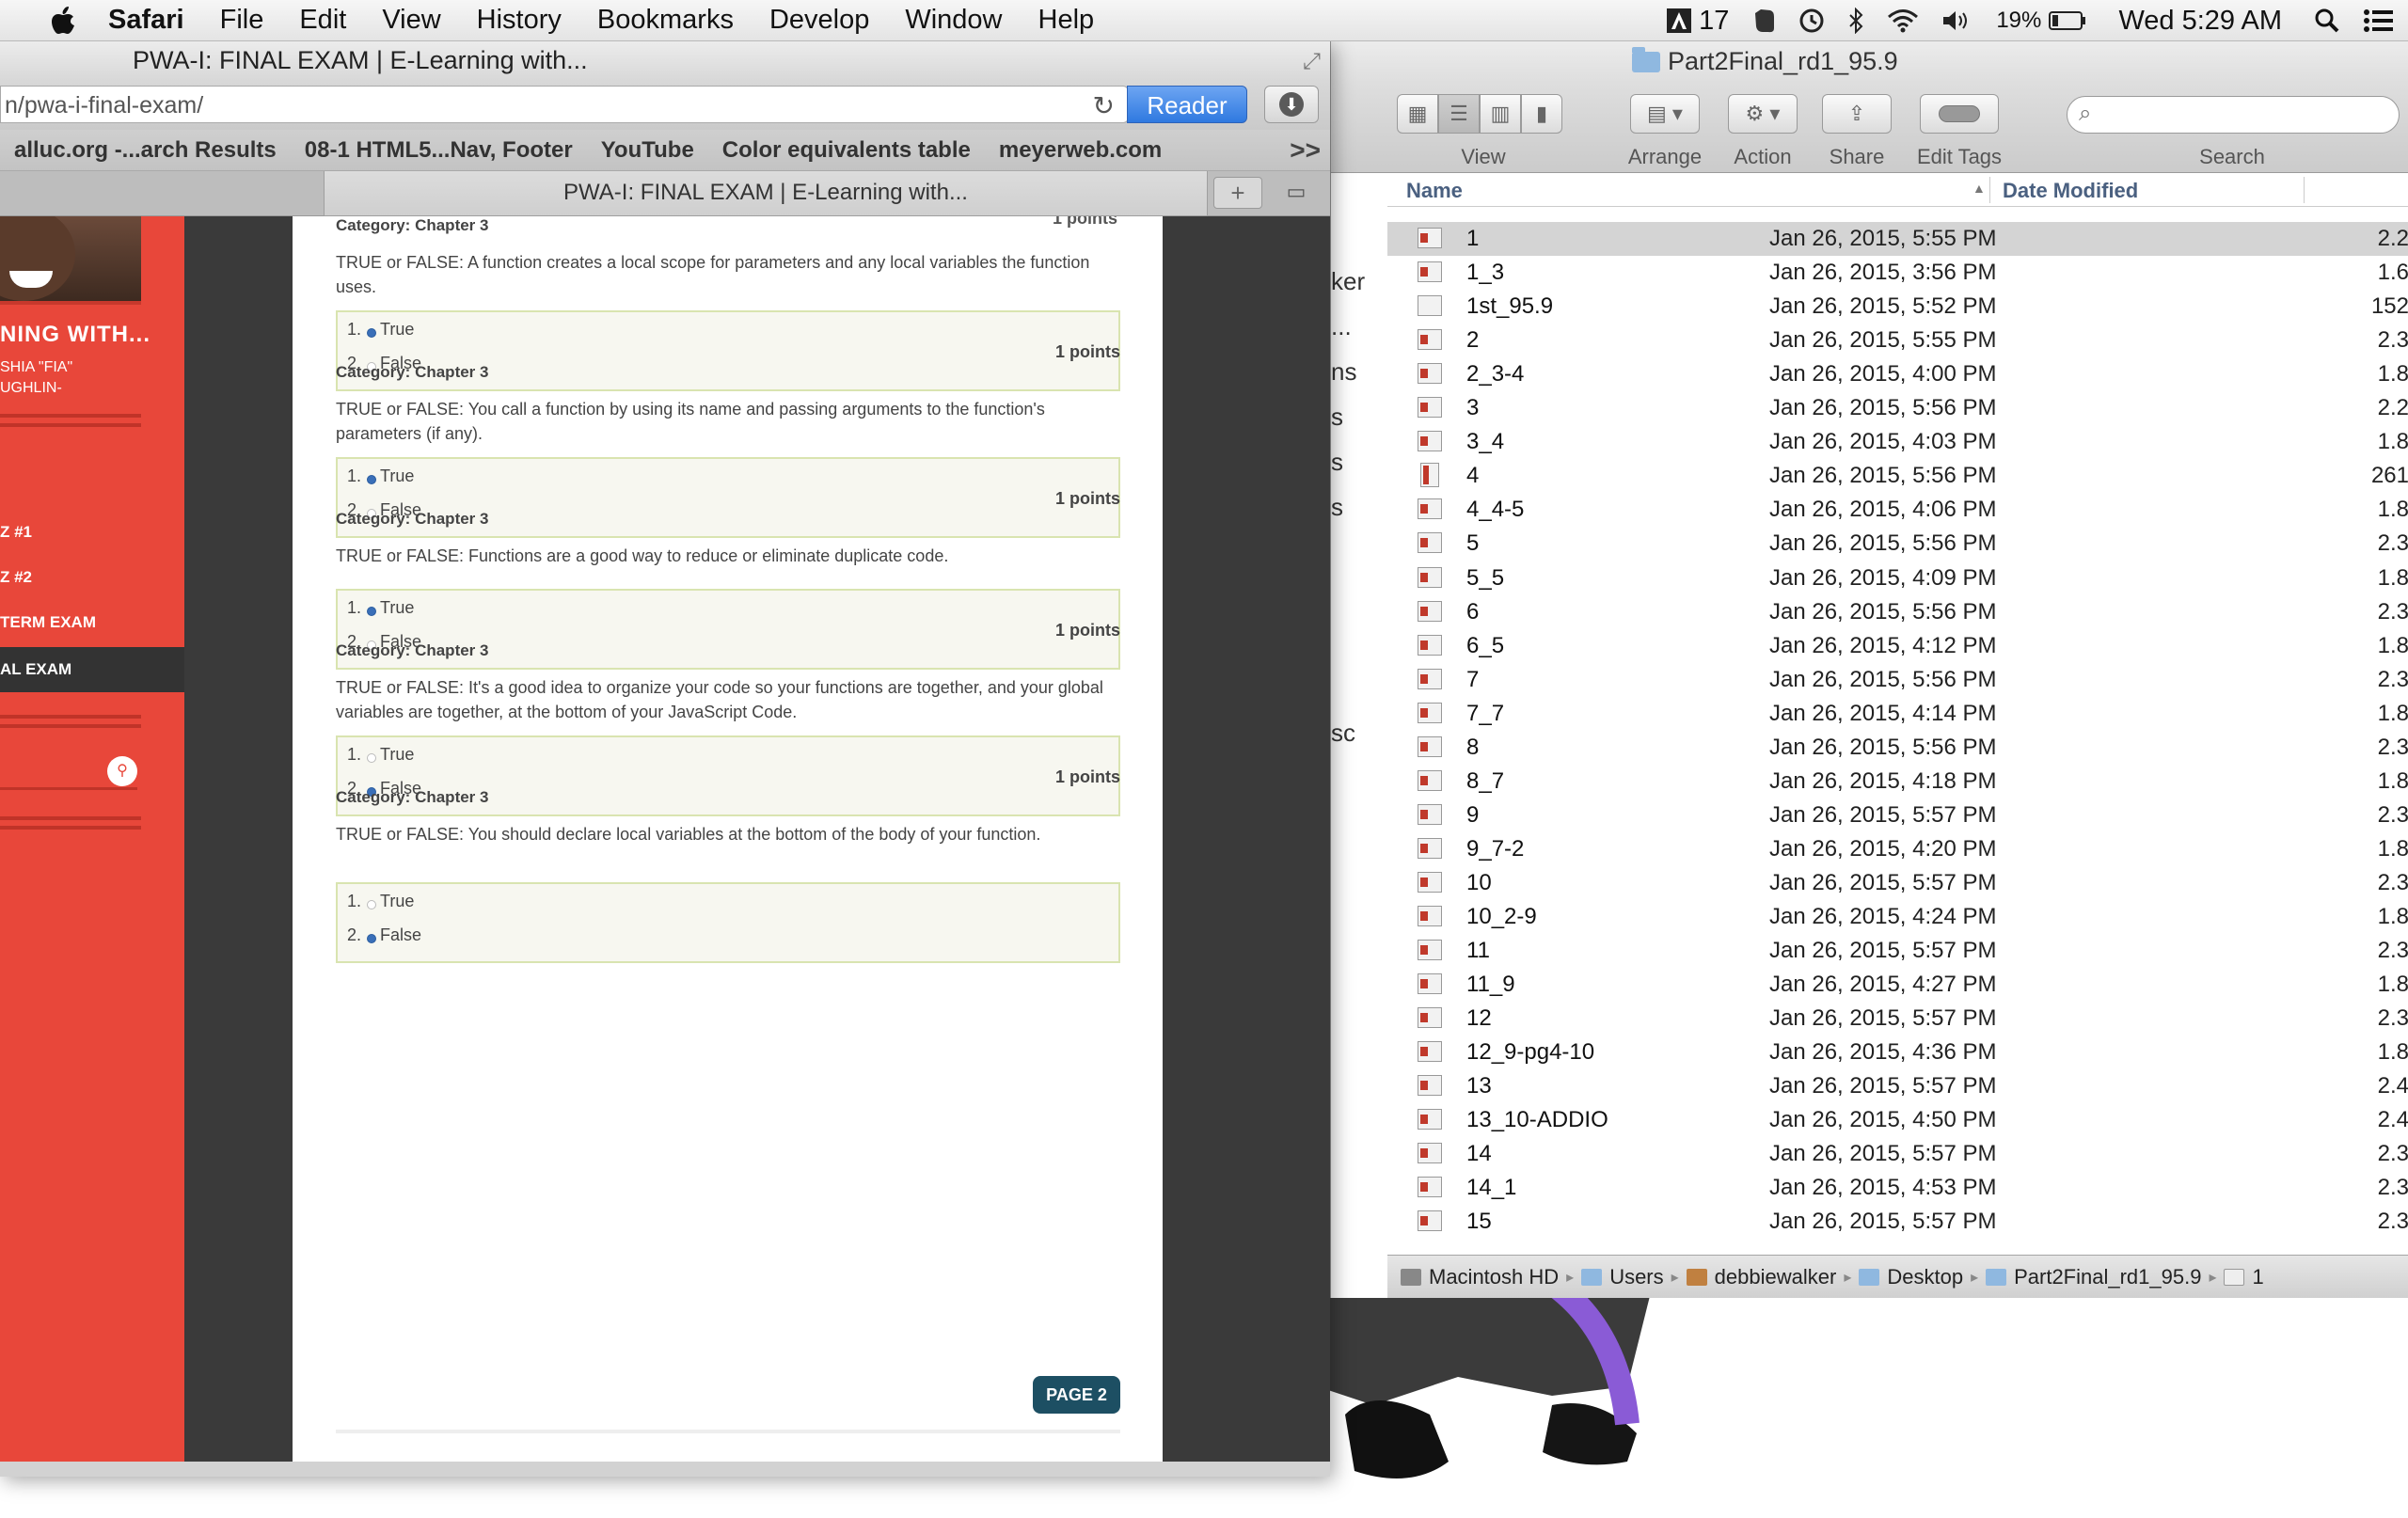 The height and width of the screenshot is (1518, 2408). I want to click on nav-midterm-exam: TERM EXAM, so click(48, 623).